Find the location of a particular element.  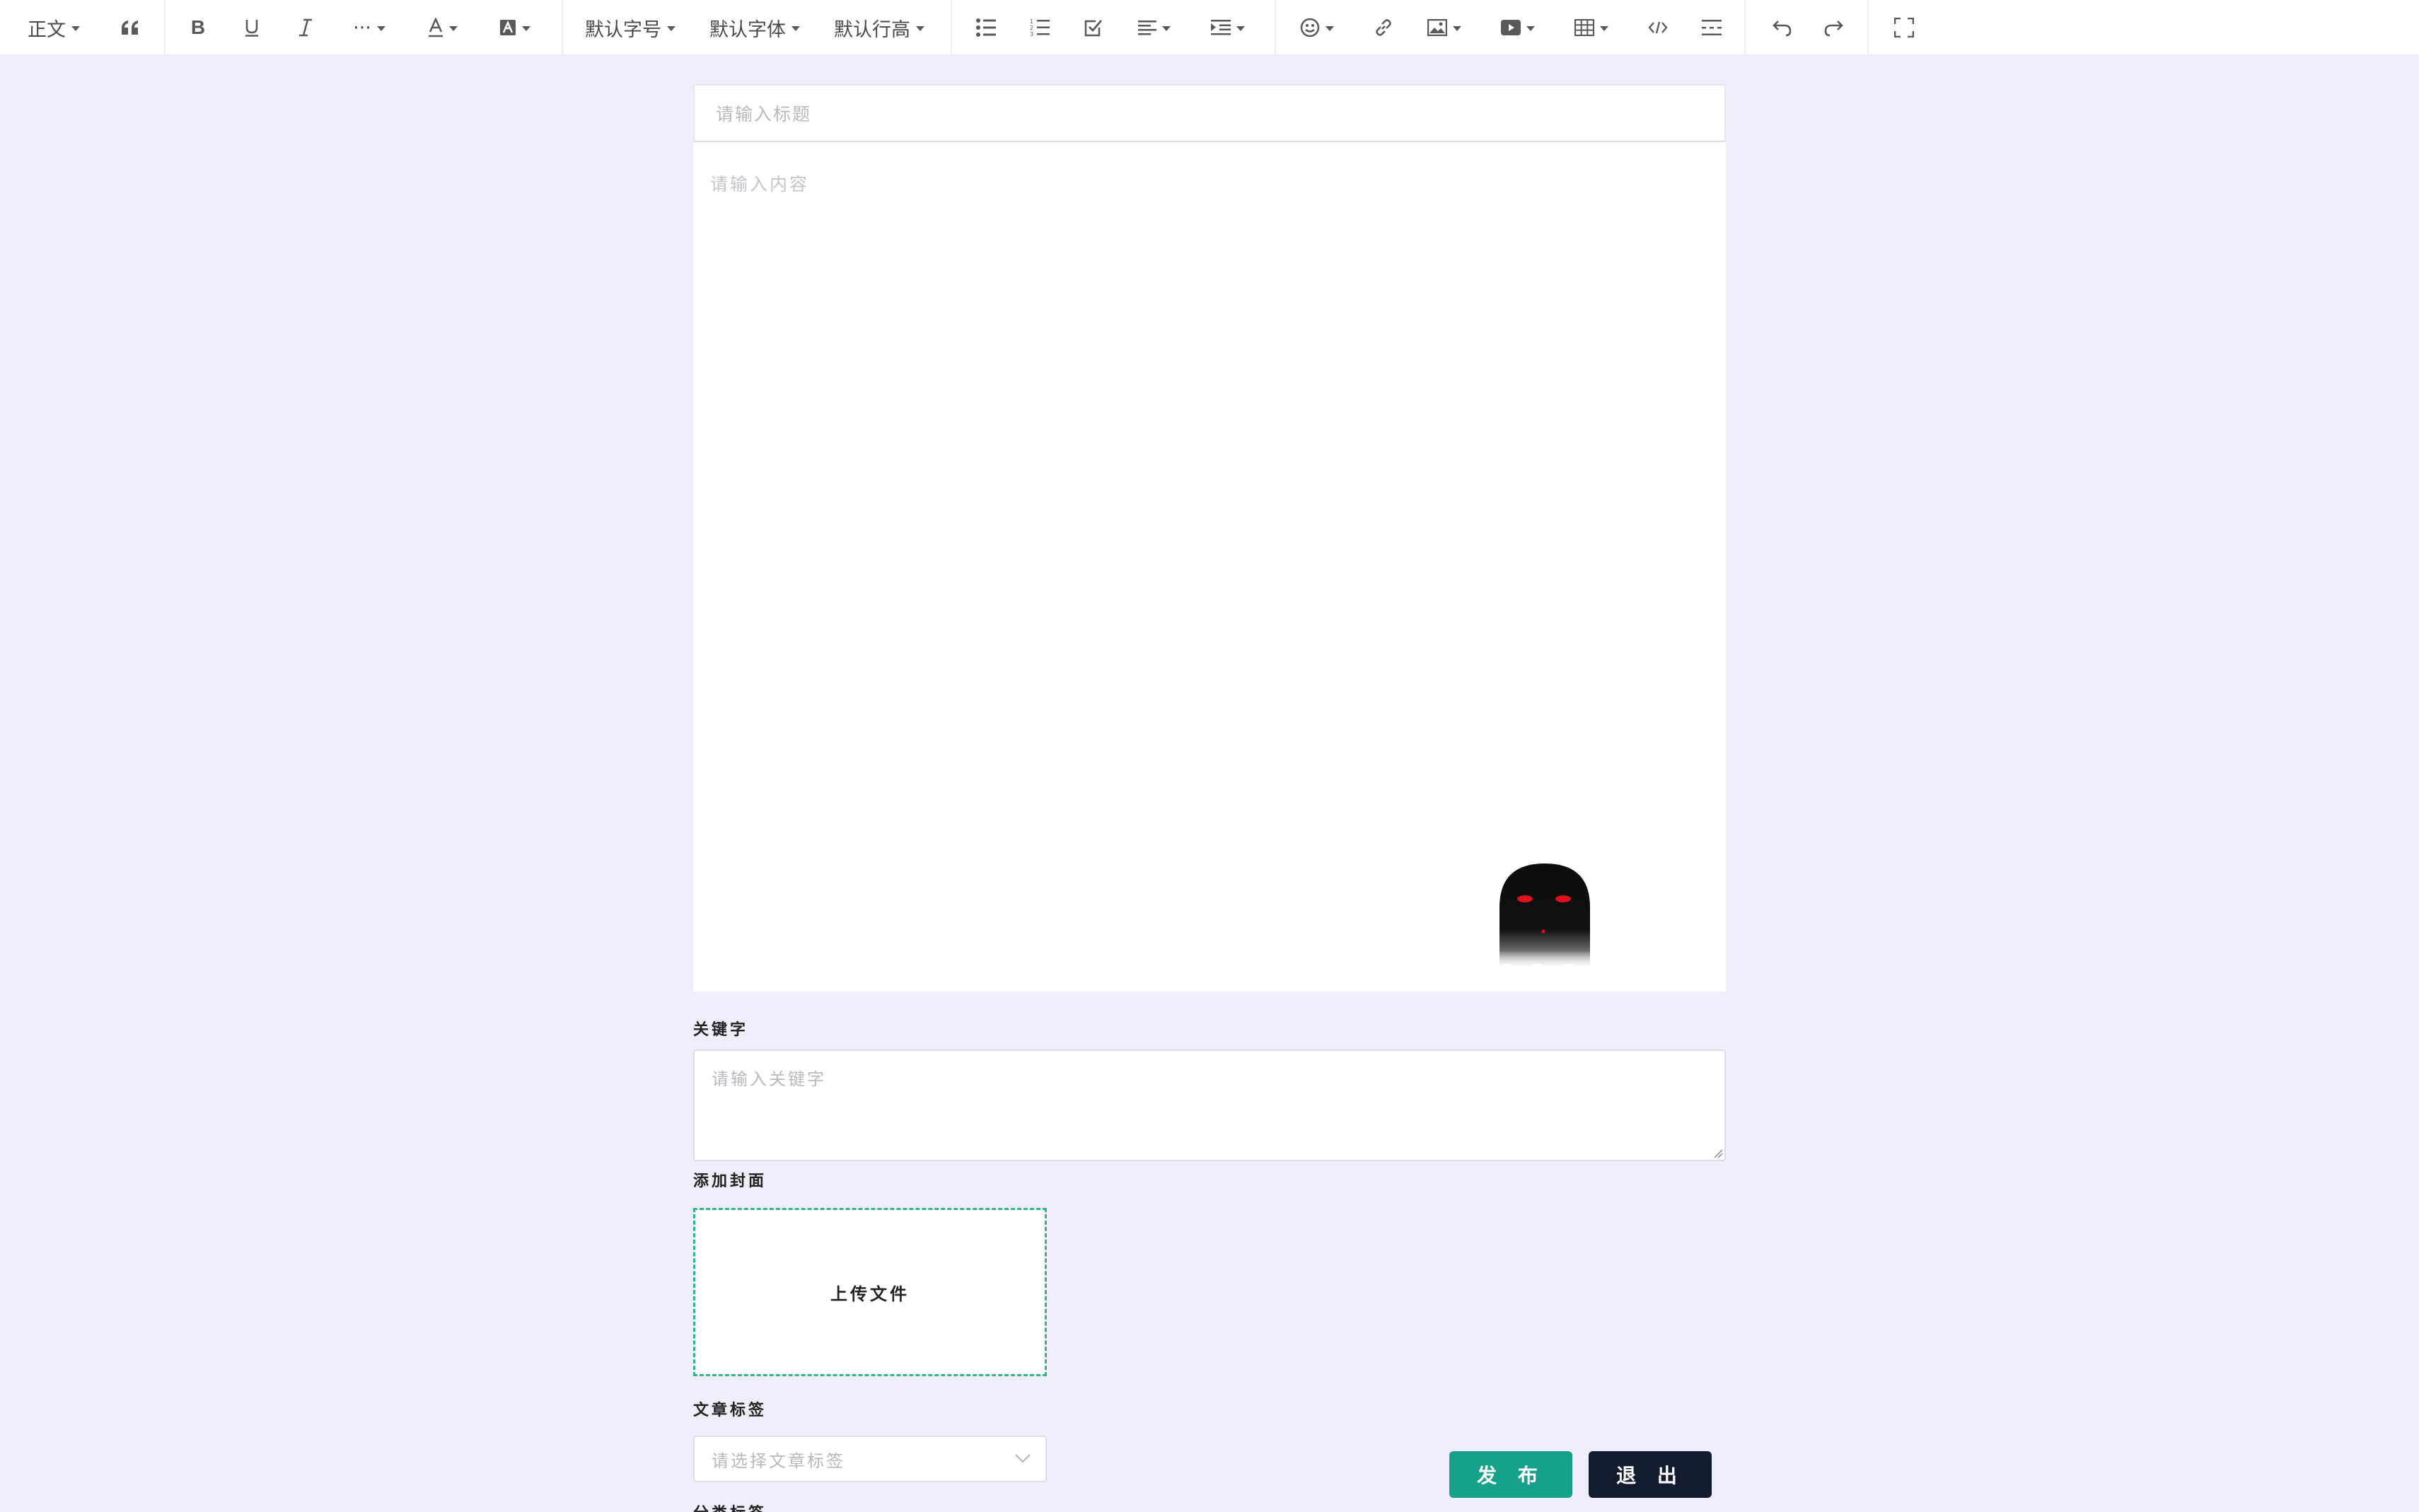

bold-icon: B is located at coordinates (198, 27).